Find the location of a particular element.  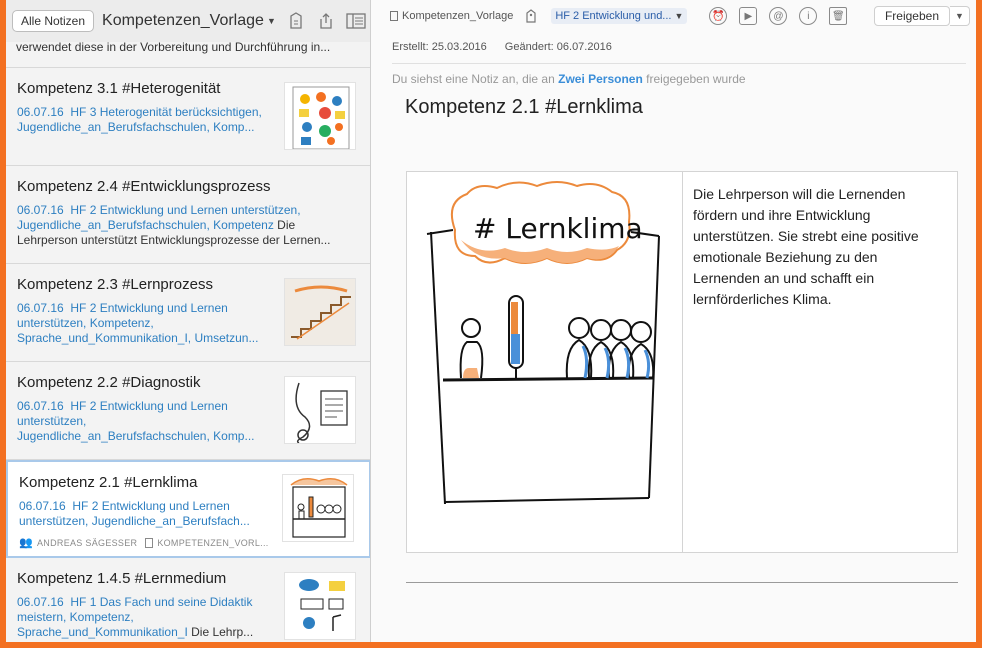

divider is located at coordinates (679, 63).